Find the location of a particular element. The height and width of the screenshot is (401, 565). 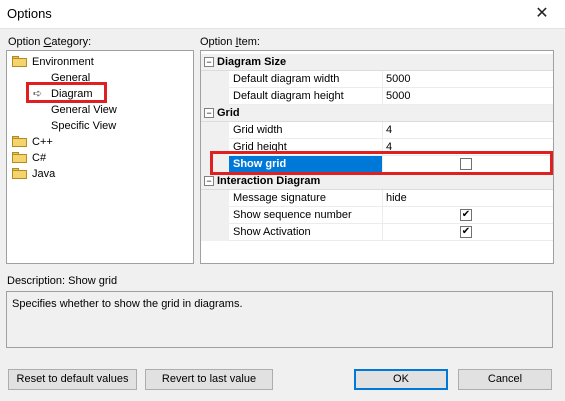

property-value: 4 is located at coordinates (468, 130).